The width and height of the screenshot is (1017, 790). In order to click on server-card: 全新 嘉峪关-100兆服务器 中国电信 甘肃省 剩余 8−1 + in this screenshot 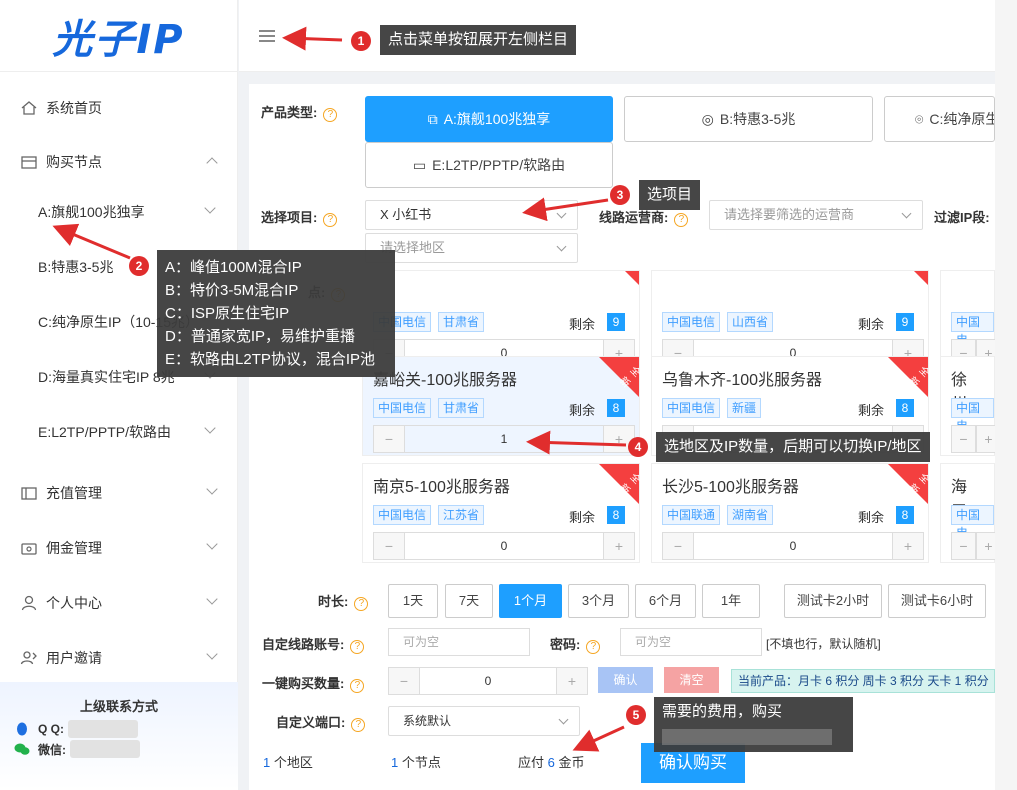, I will do `click(502, 406)`.